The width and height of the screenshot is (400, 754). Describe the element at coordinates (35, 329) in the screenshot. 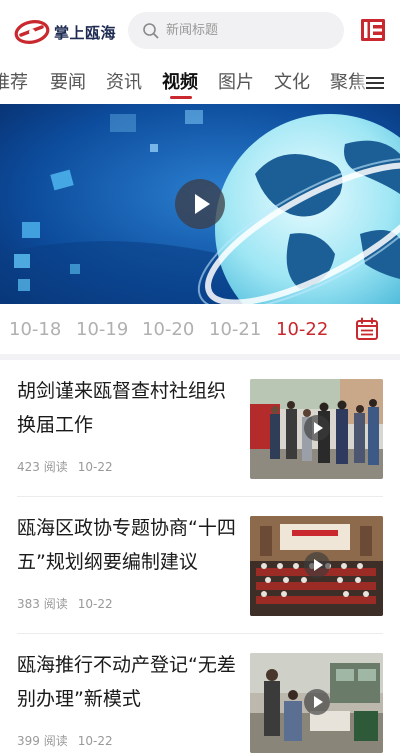

I see `date-tab: 10-18` at that location.